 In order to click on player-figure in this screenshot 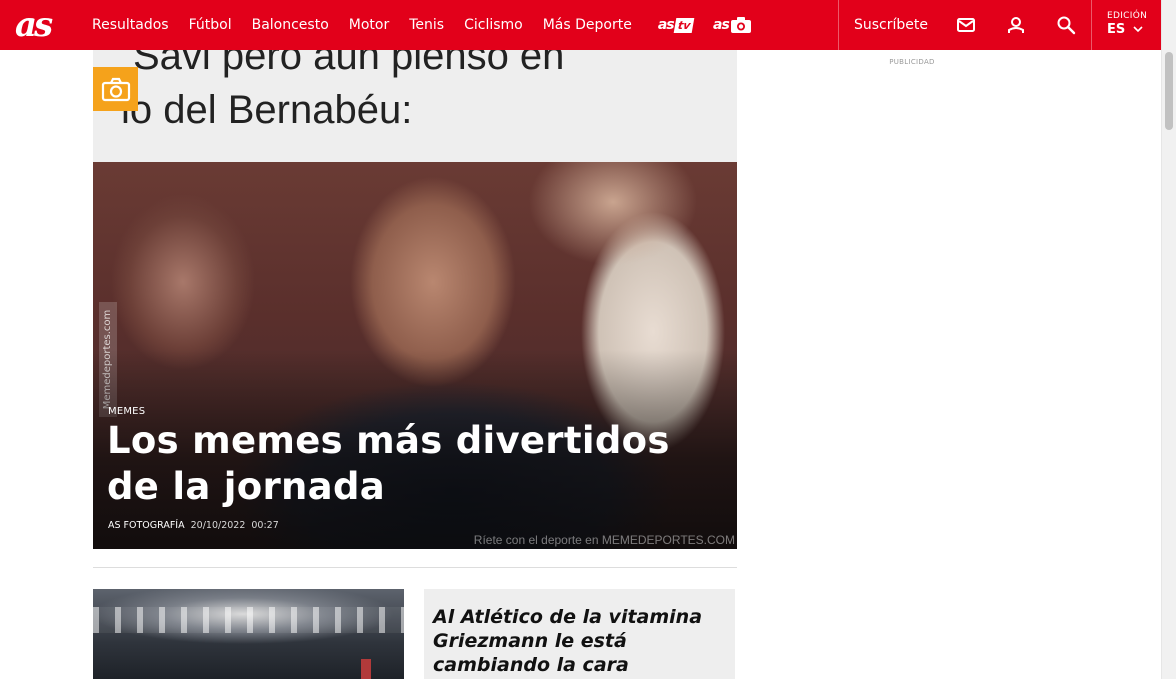, I will do `click(366, 669)`.